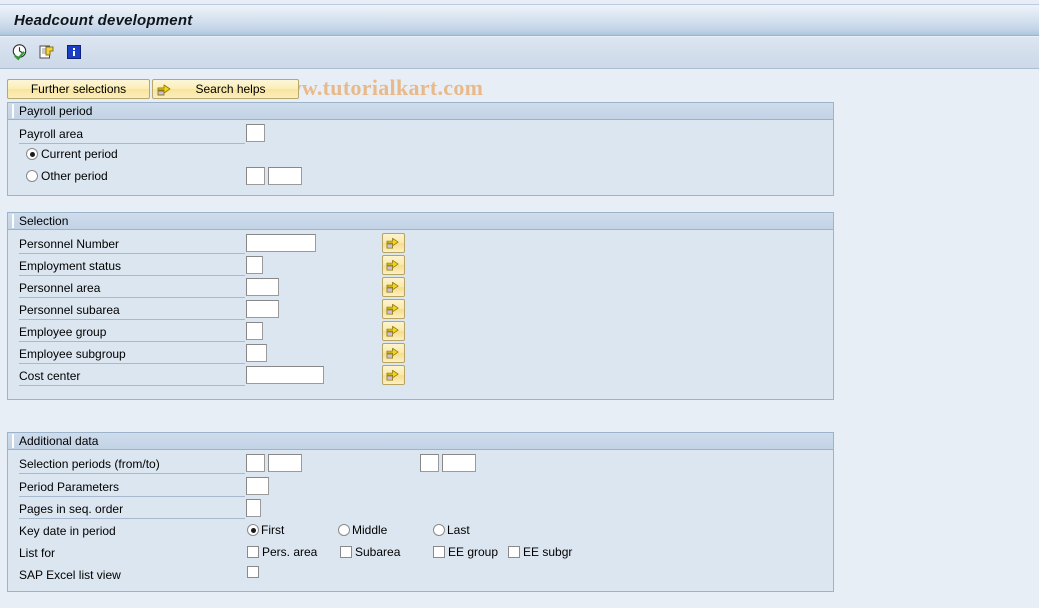  Describe the element at coordinates (473, 552) in the screenshot. I see `list-for-checkbox-label: EE group` at that location.